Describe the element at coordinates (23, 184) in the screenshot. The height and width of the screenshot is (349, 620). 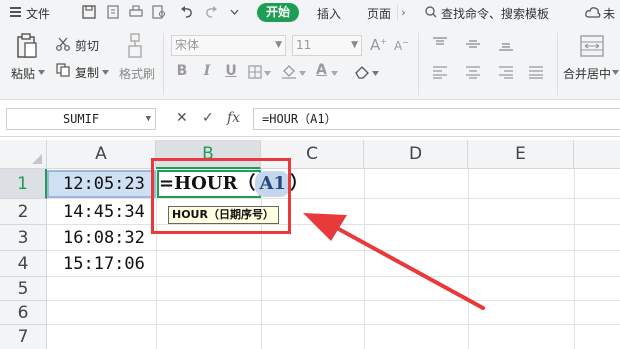
I see `row-header-1: 1` at that location.